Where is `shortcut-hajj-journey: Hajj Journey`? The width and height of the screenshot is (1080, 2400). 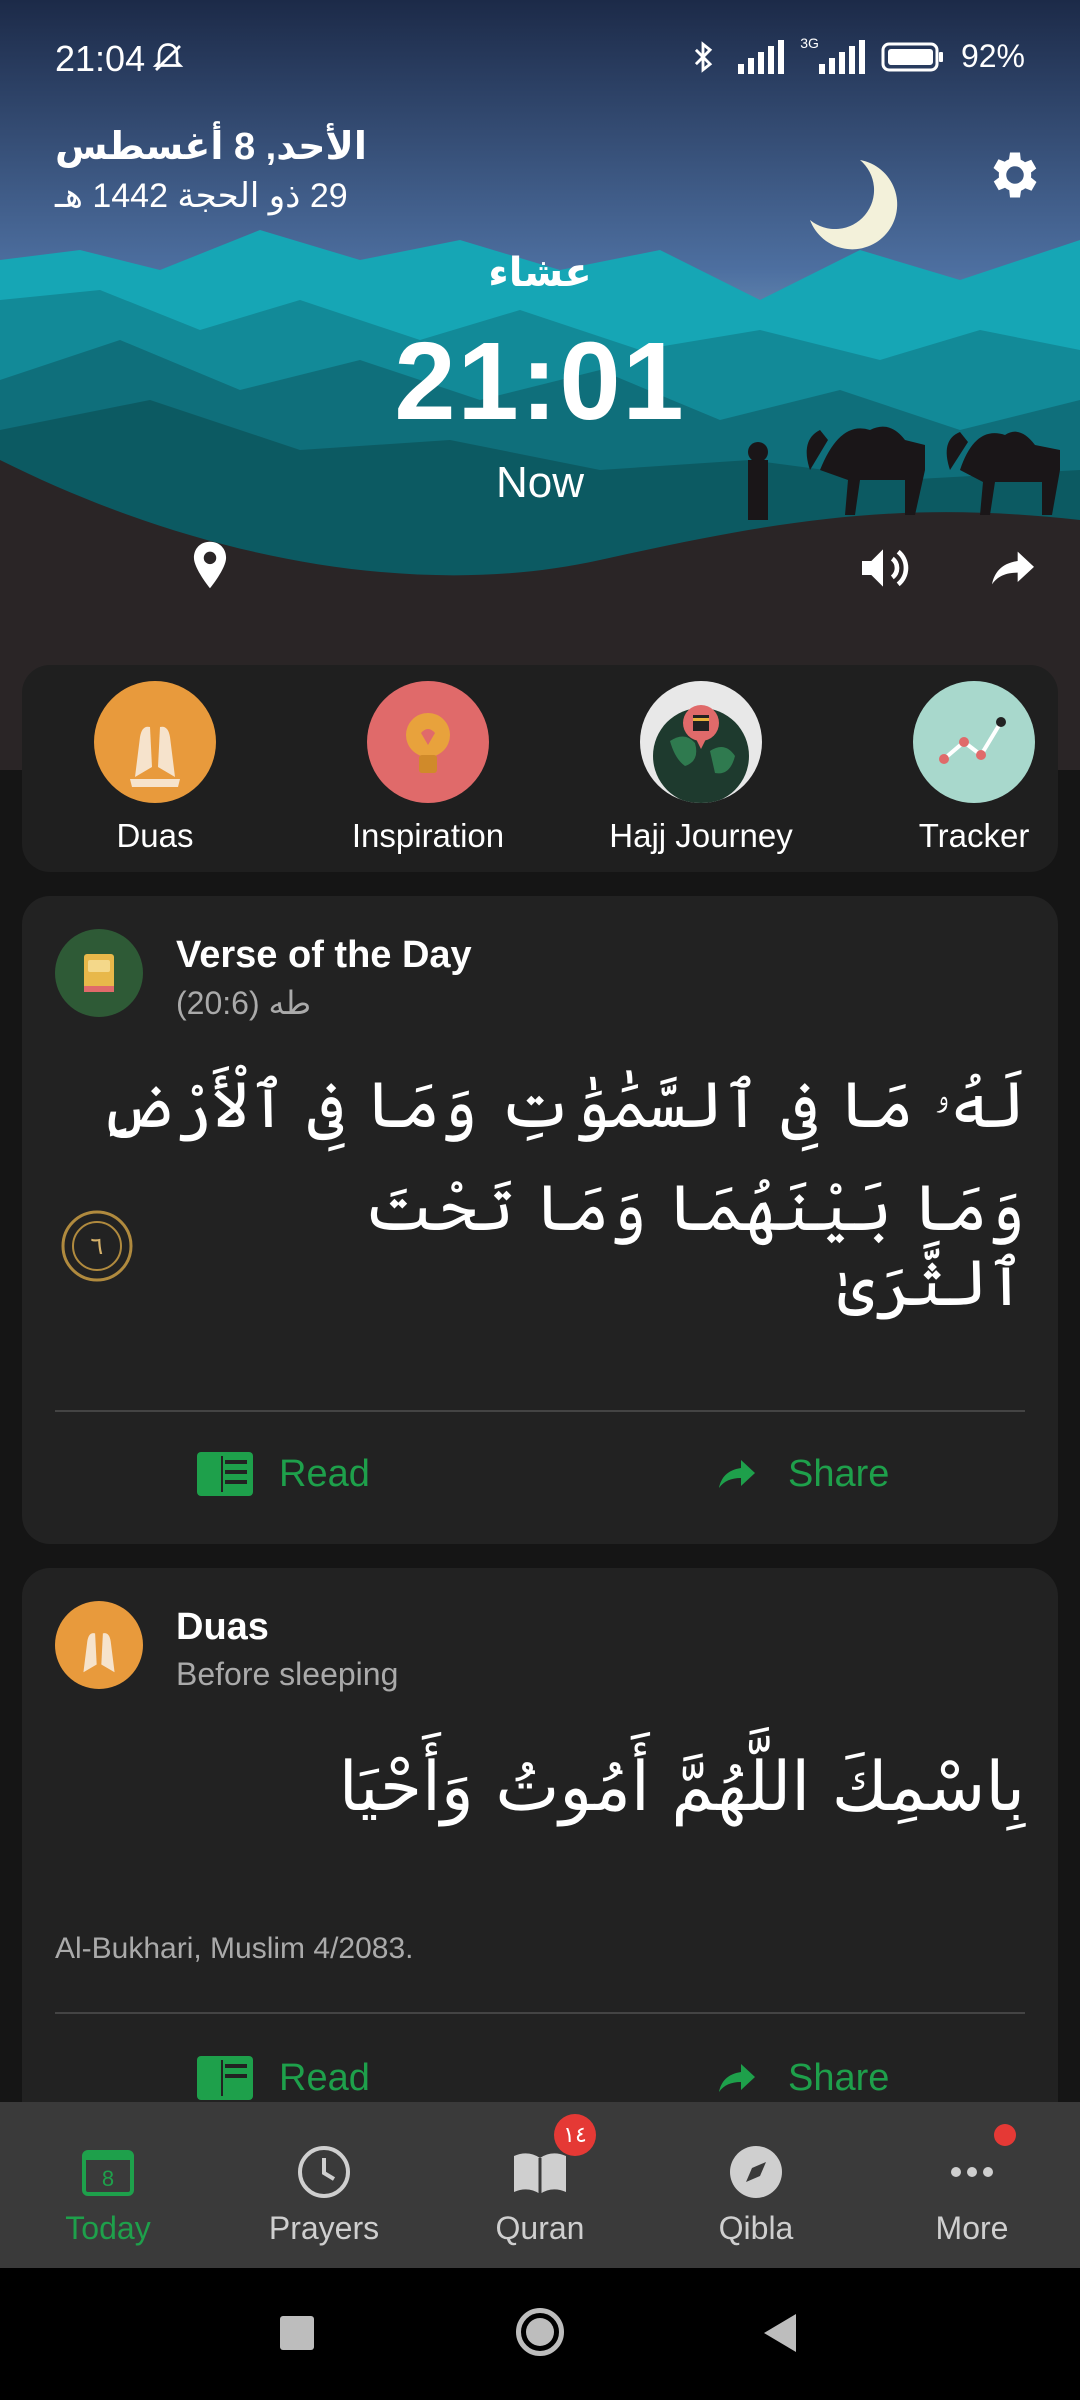 shortcut-hajj-journey: Hajj Journey is located at coordinates (701, 768).